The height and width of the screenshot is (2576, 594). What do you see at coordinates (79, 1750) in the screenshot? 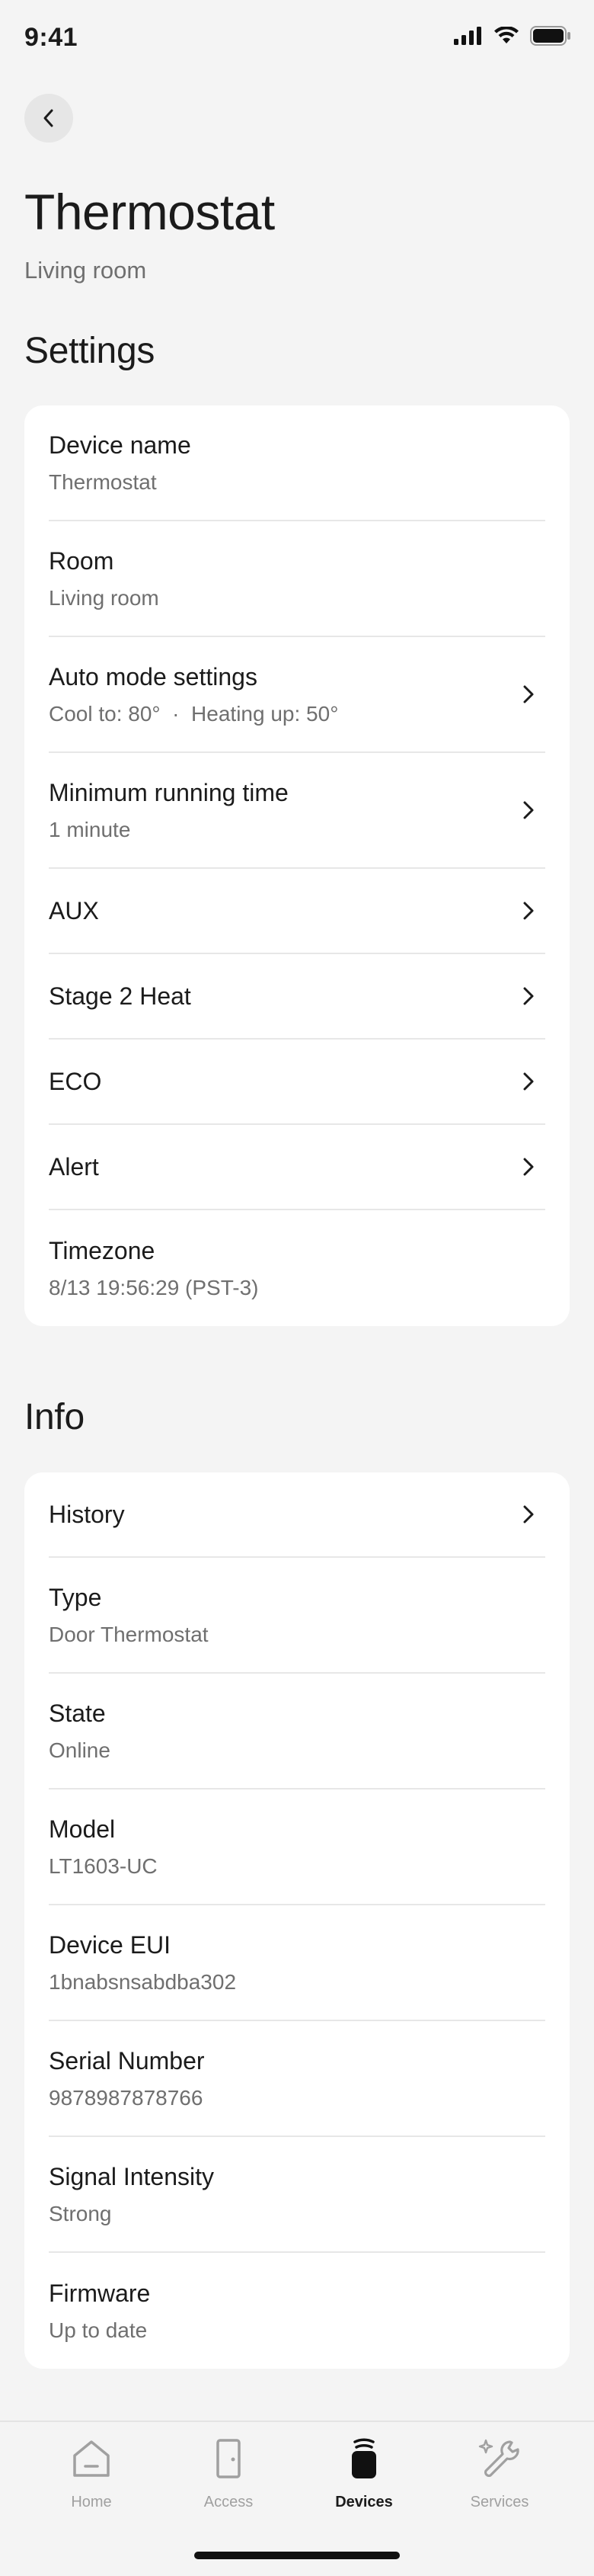
I see `row-value: Online` at bounding box center [79, 1750].